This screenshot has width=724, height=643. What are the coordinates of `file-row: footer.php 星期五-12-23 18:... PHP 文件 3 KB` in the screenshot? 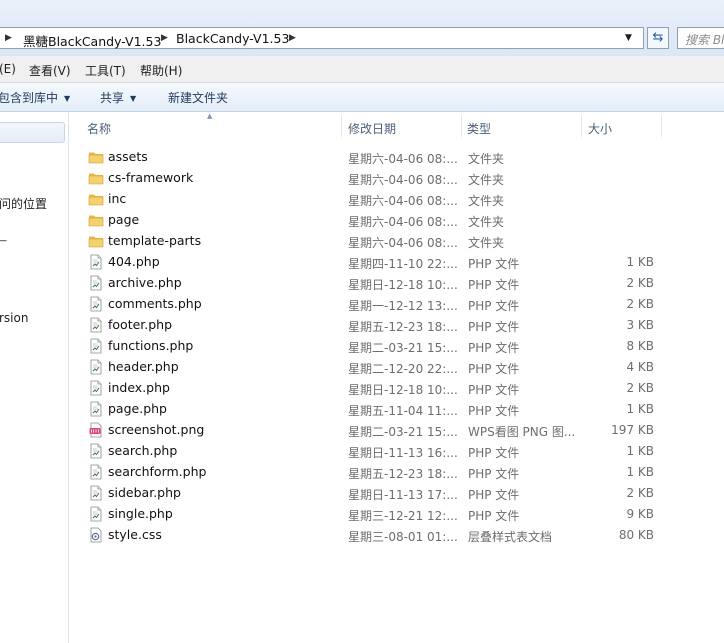 It's located at (372, 324).